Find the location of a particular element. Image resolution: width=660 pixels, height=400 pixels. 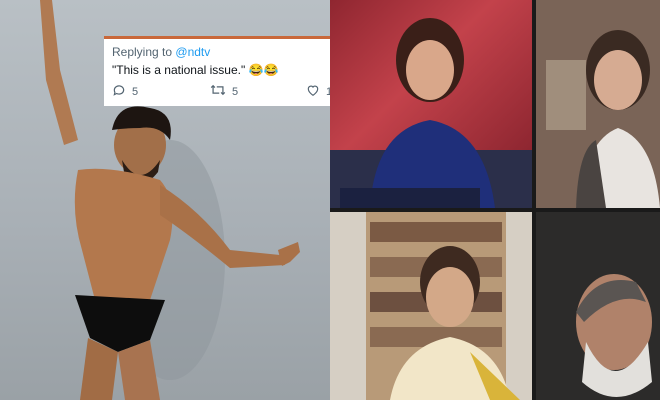

anchor-photo is located at coordinates (431, 113).